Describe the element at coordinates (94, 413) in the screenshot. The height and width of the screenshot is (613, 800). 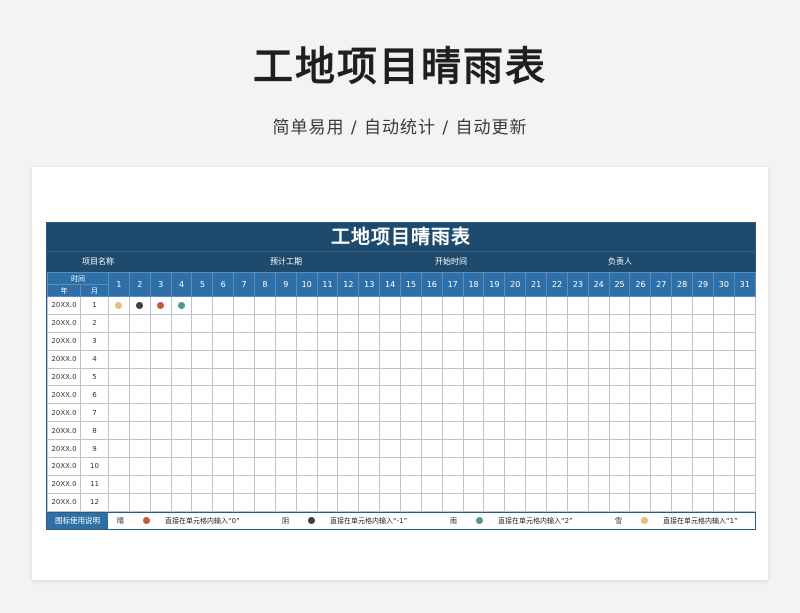
I see `month-cell: 7` at that location.